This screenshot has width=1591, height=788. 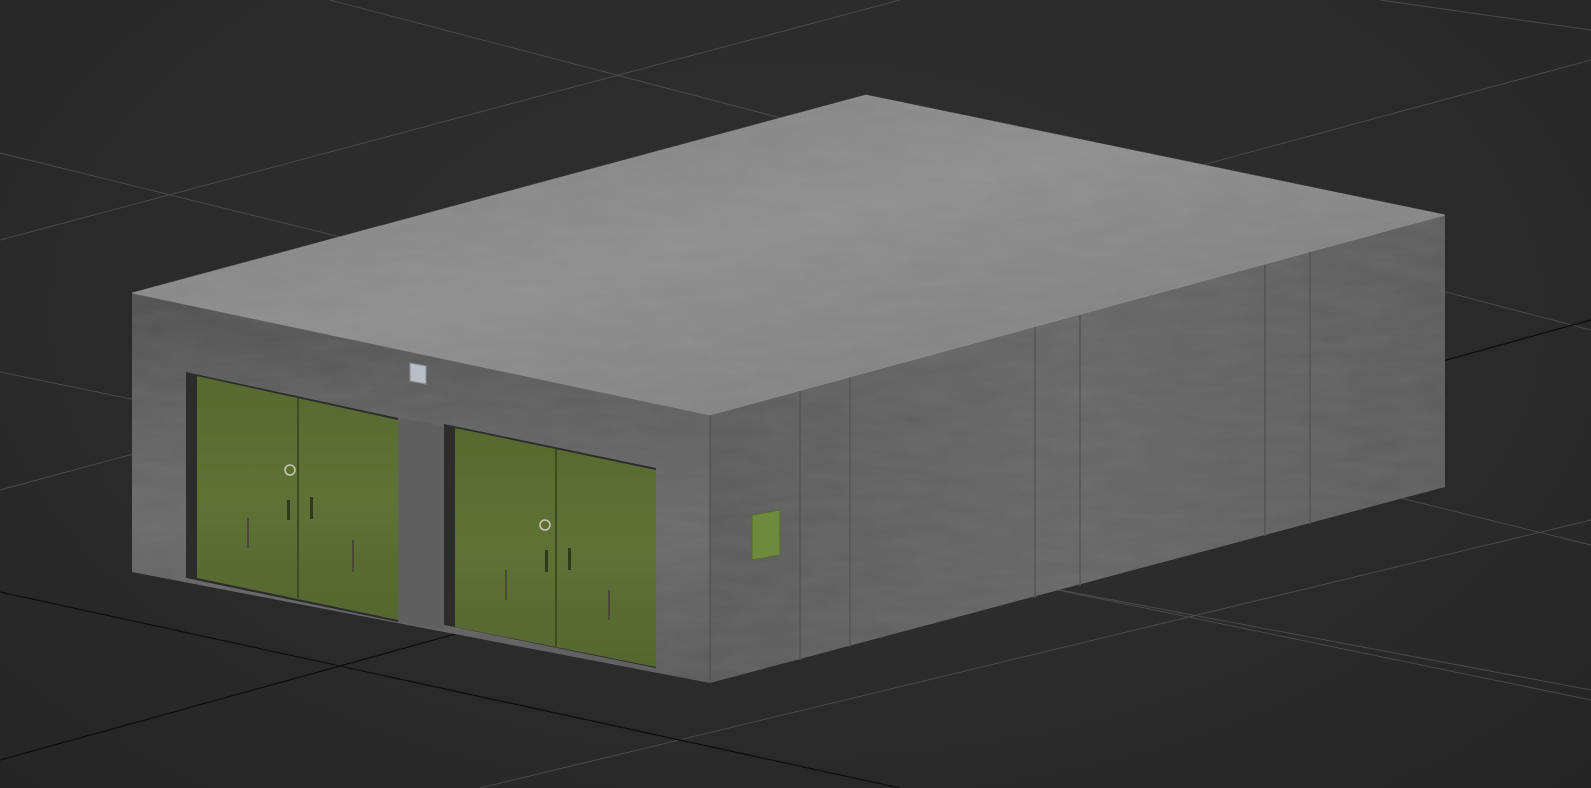 What do you see at coordinates (766, 535) in the screenshot?
I see `electrical-panel` at bounding box center [766, 535].